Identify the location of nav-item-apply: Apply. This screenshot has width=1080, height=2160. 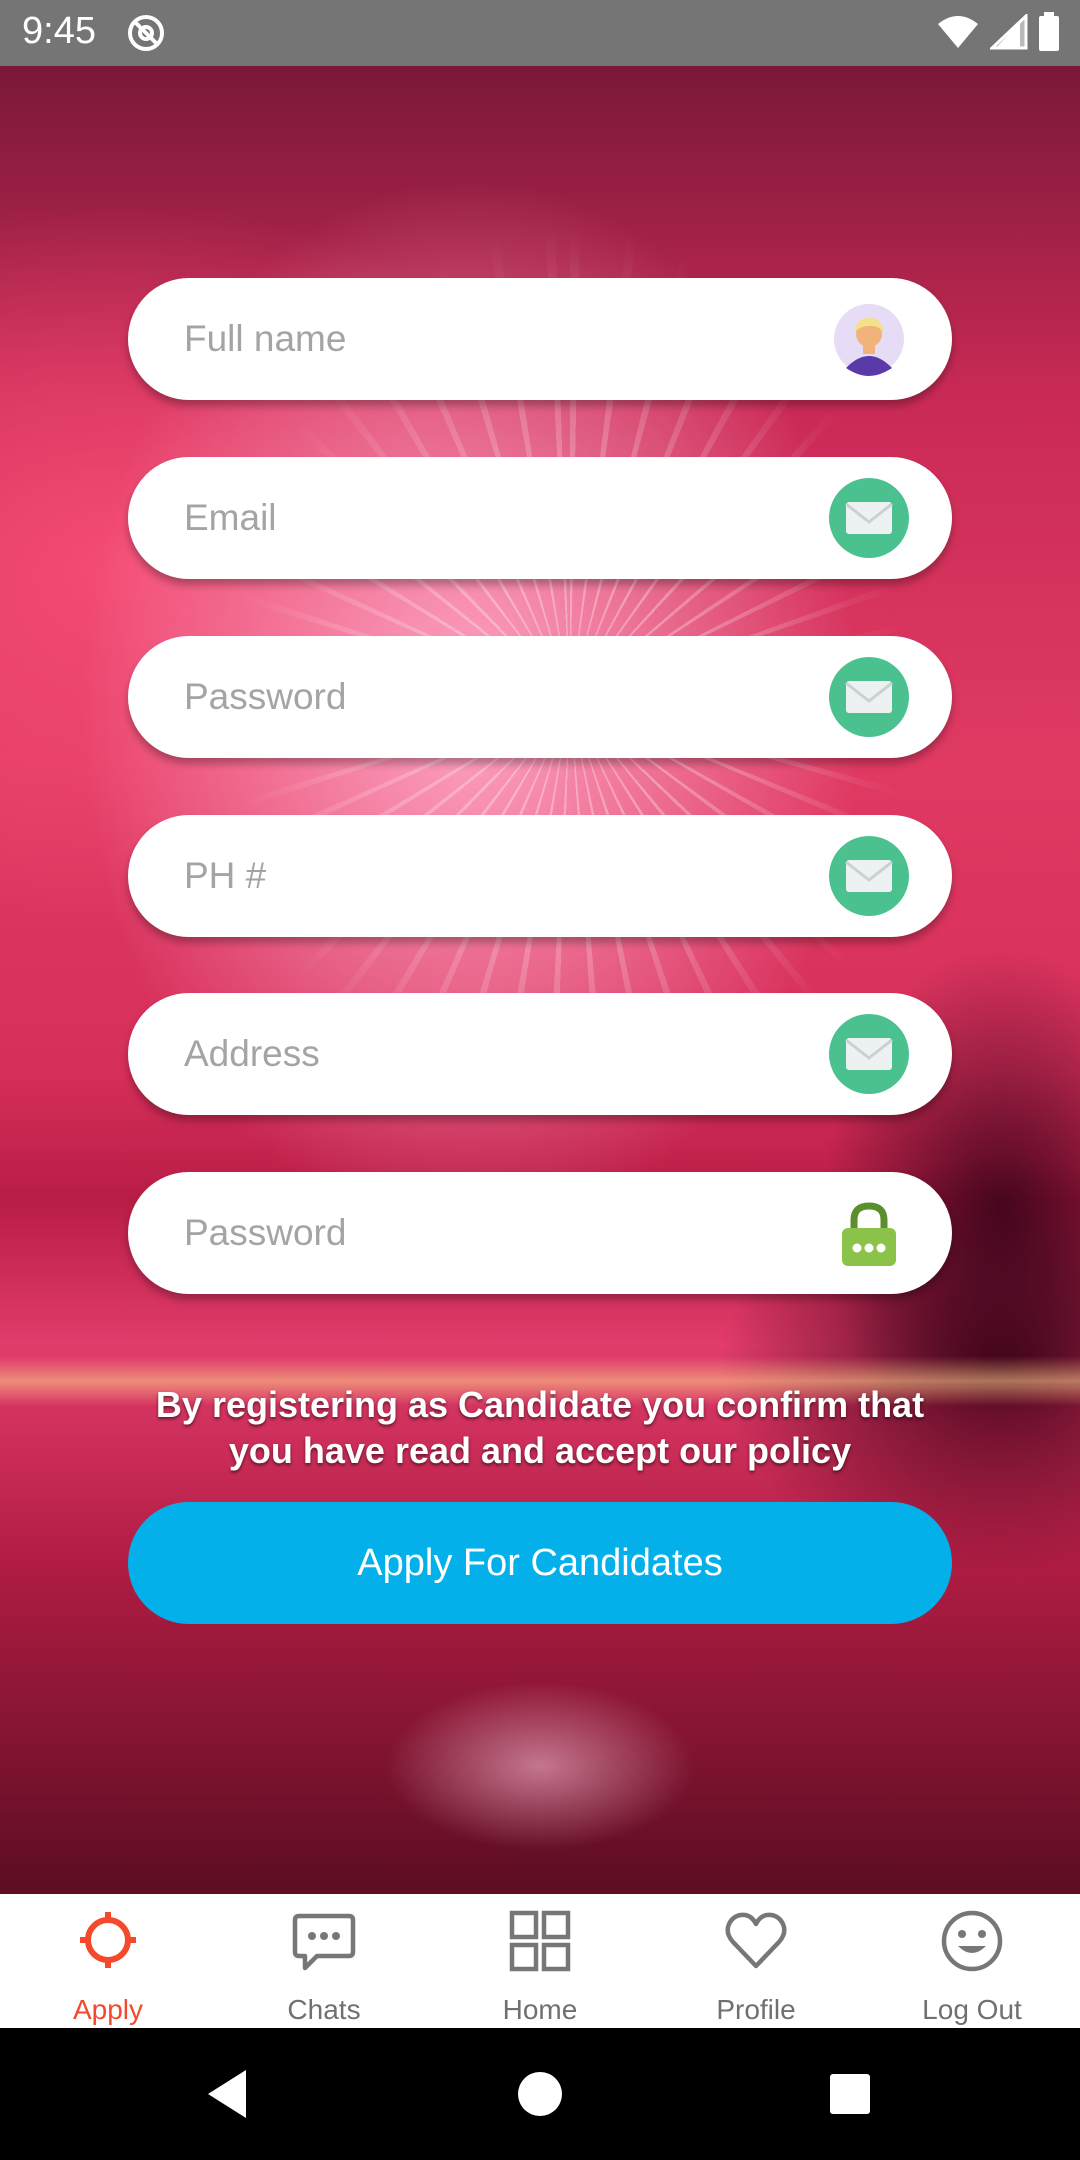
(108, 1961).